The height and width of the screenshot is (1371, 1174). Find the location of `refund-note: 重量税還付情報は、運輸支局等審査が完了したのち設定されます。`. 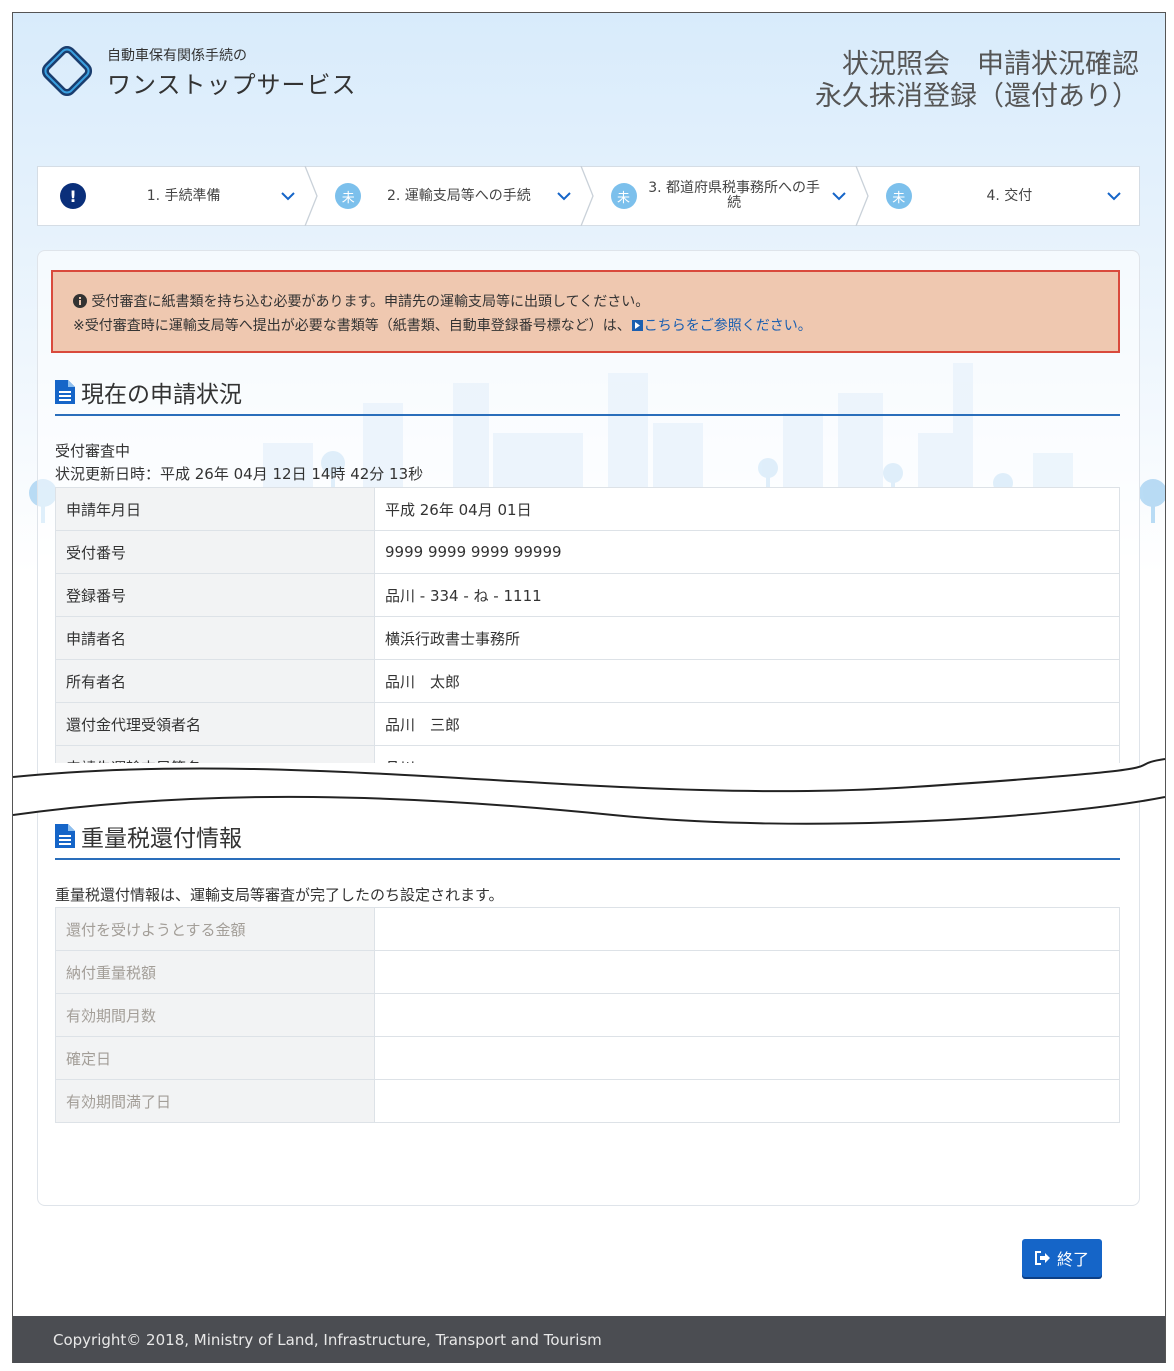

refund-note: 重量税還付情報は、運輸支局等審査が完了したのち設定されます。 is located at coordinates (279, 895).